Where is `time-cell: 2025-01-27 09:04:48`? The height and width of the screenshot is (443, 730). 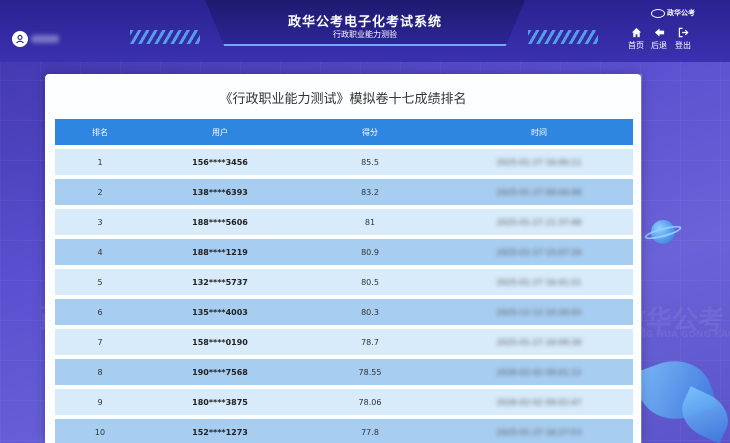 time-cell: 2025-01-27 09:04:48 is located at coordinates (539, 192).